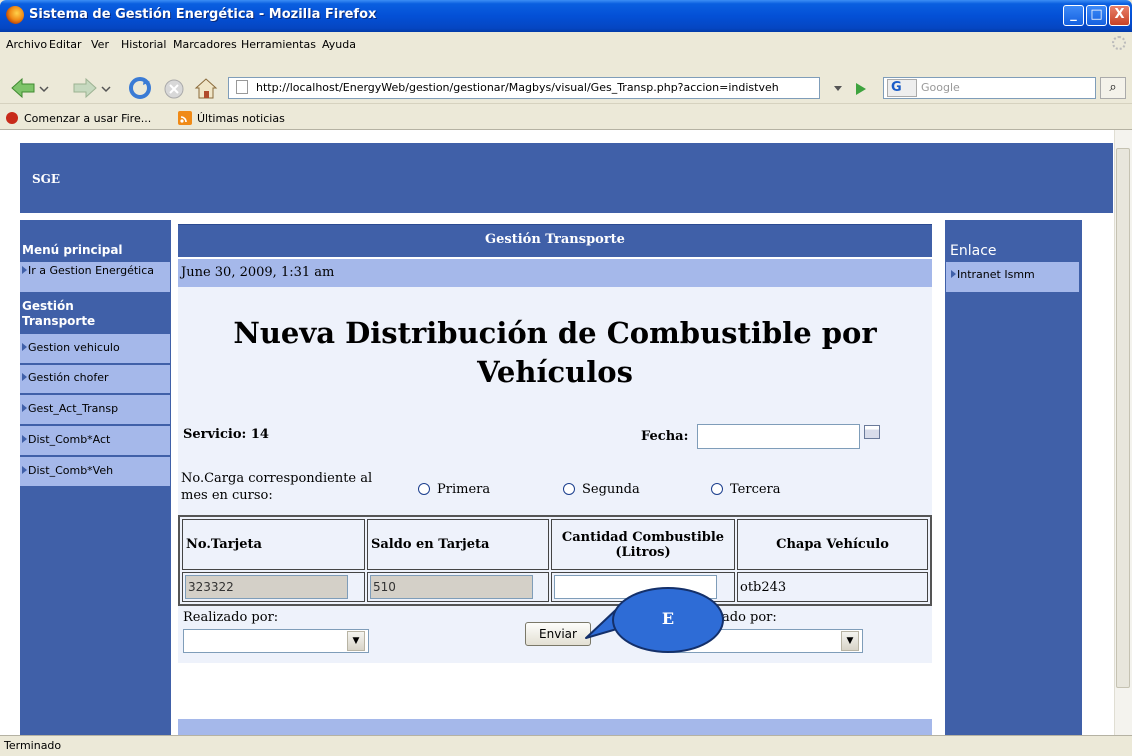 This screenshot has height=756, width=1132. I want to click on link-label: Intranet Ismm, so click(996, 274).